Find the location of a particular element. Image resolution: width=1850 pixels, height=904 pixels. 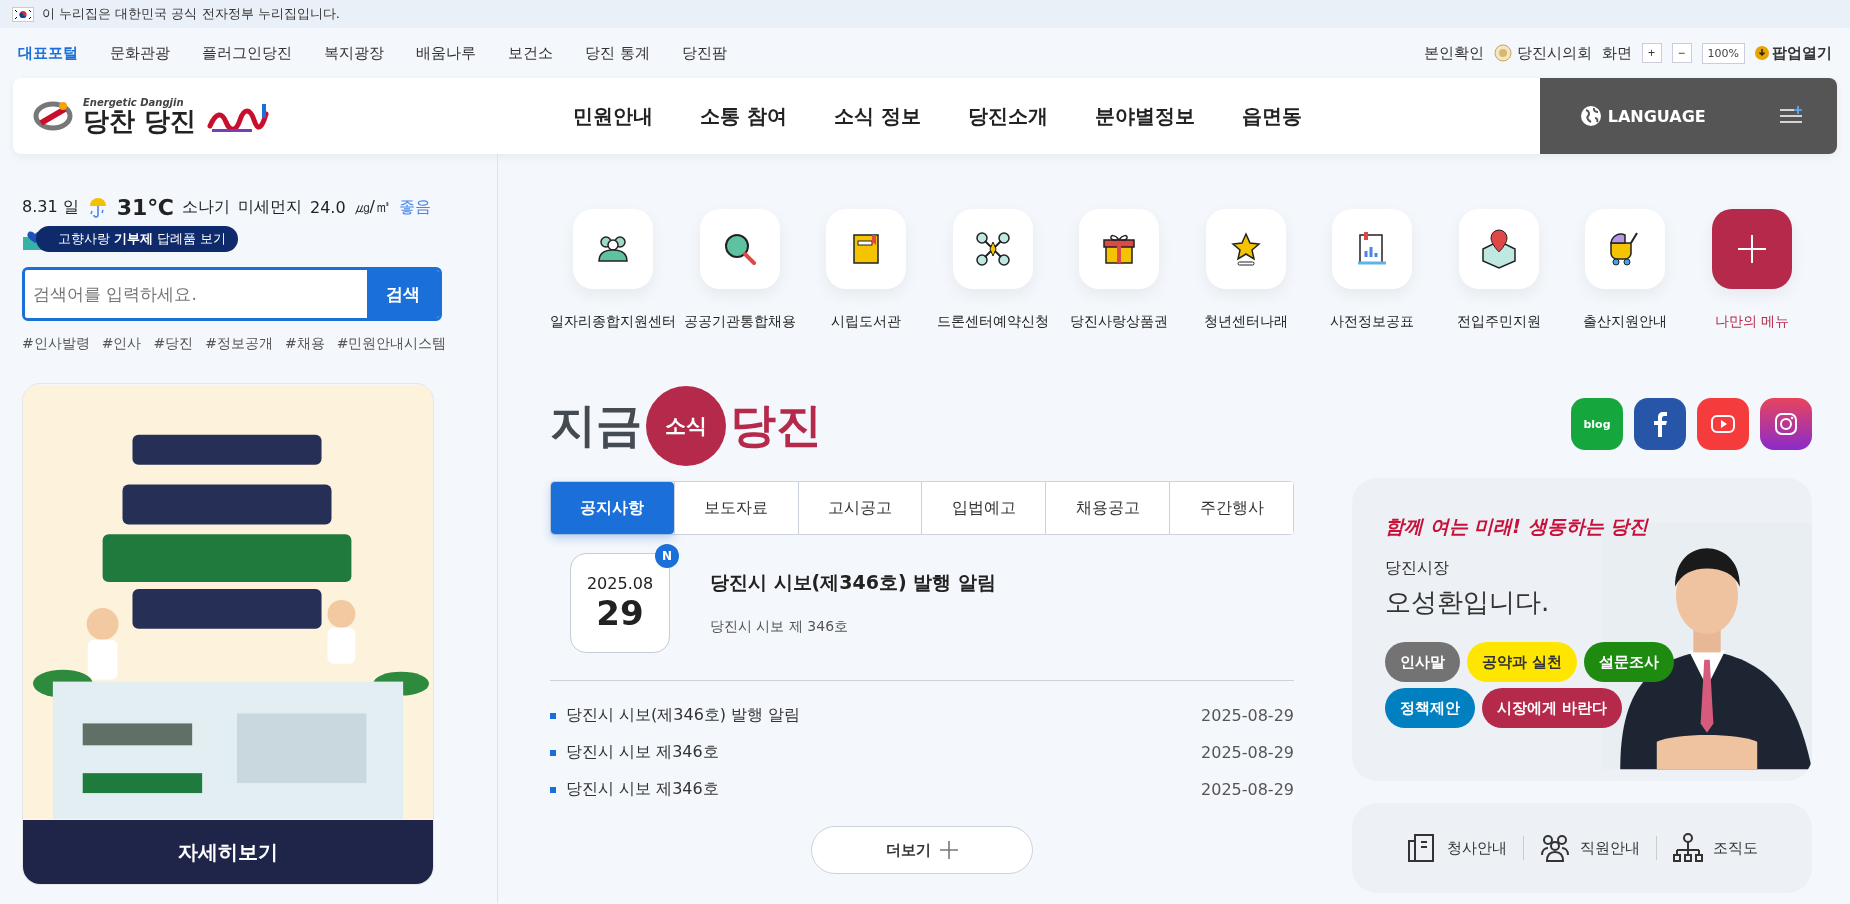

dust-value: 24.0 is located at coordinates (328, 207).